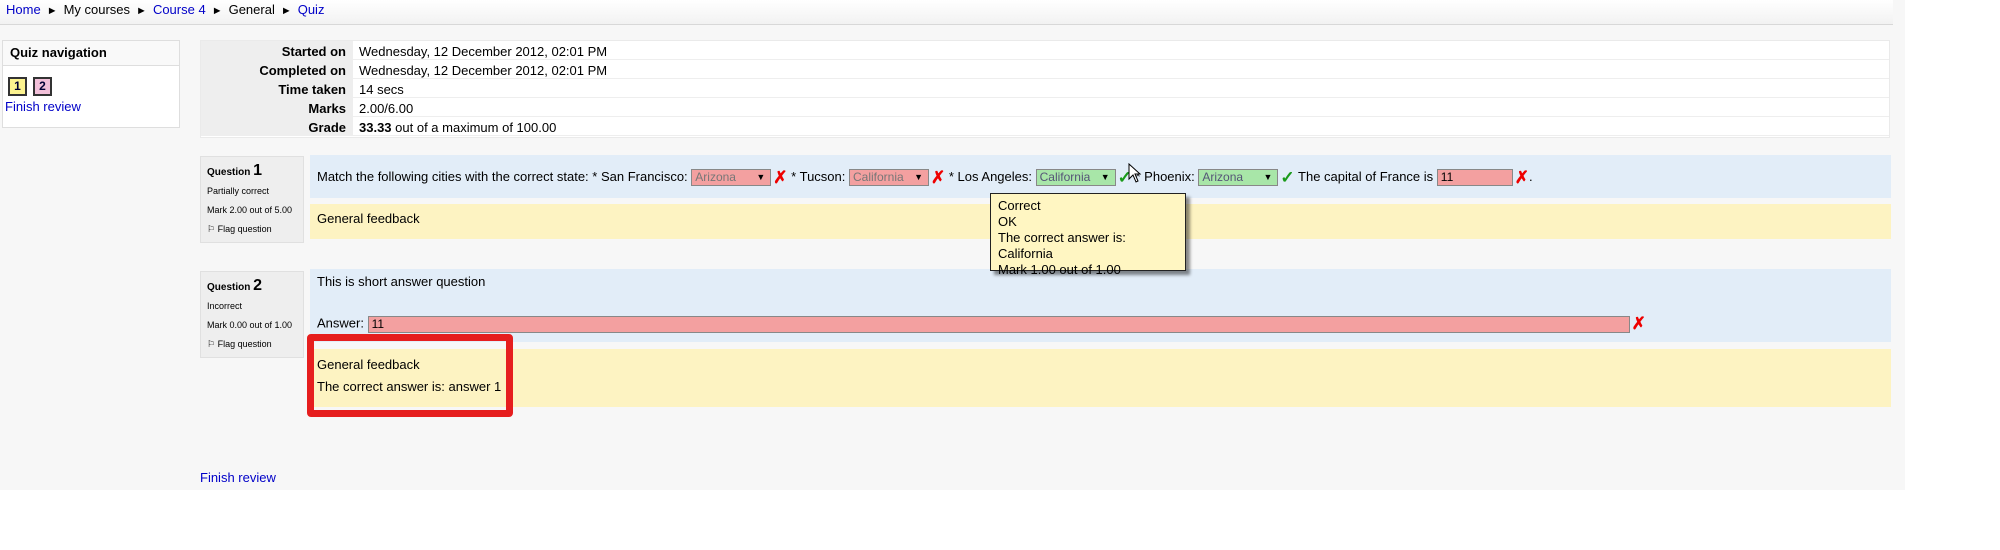 The width and height of the screenshot is (2000, 550). What do you see at coordinates (43, 106) in the screenshot?
I see `finish-review-link: Finish review` at bounding box center [43, 106].